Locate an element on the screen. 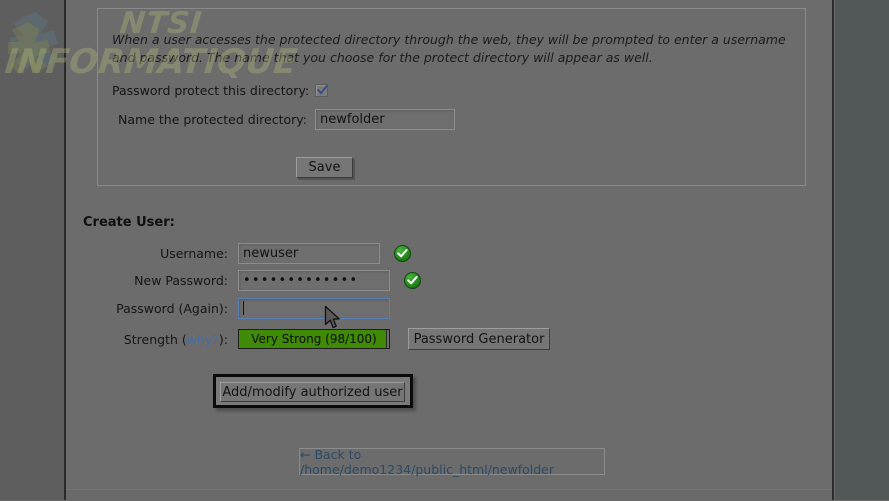 The image size is (889, 501). password-protect-row: Password protect this directory: is located at coordinates (220, 90).